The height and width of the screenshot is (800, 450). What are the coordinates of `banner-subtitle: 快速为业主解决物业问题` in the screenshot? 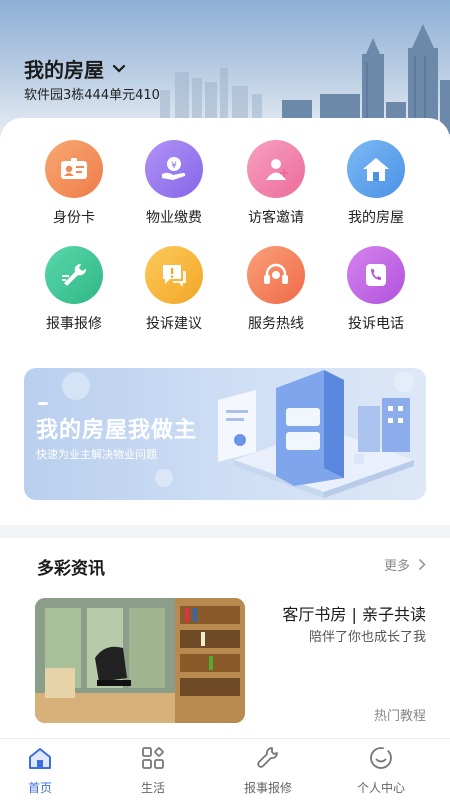 It's located at (96, 454).